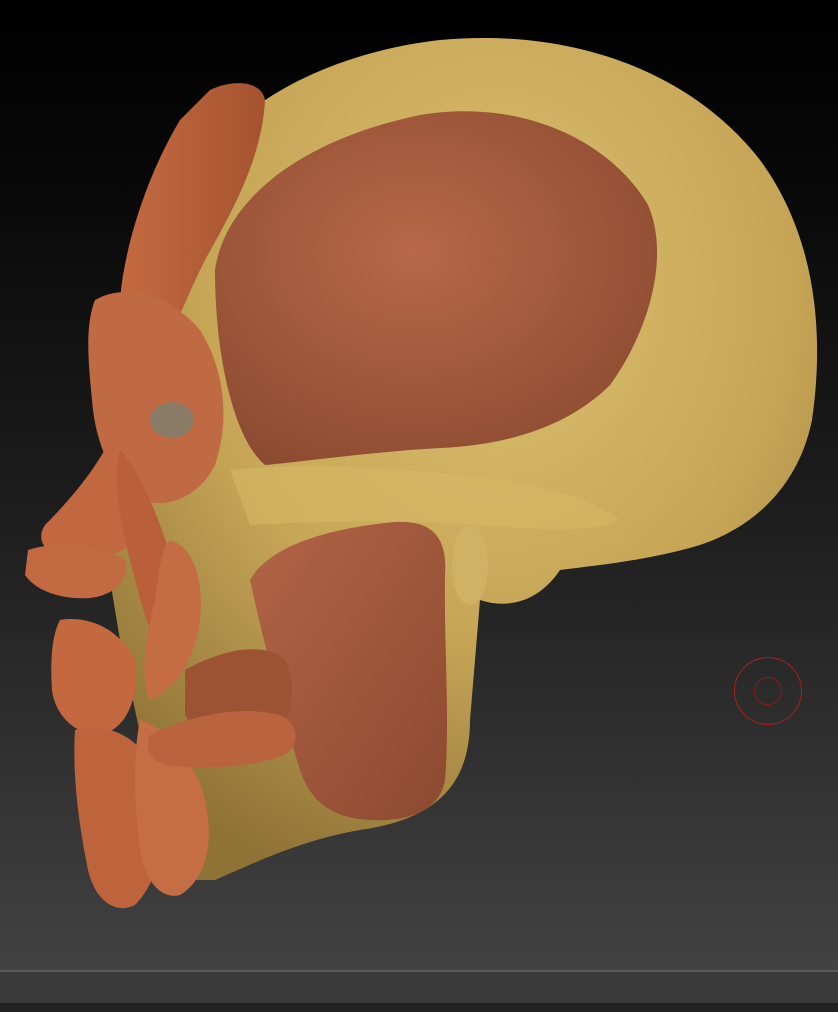  I want to click on status-bar, so click(419, 987).